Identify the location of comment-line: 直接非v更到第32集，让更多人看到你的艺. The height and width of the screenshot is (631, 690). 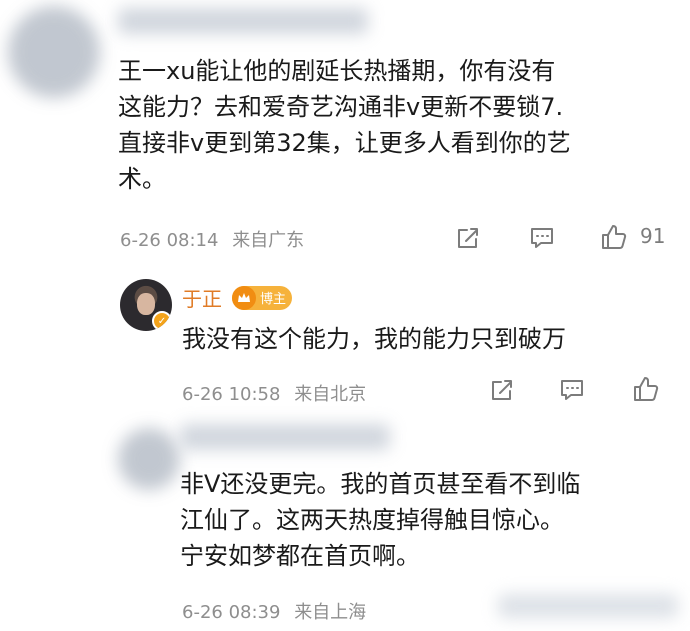
(344, 143).